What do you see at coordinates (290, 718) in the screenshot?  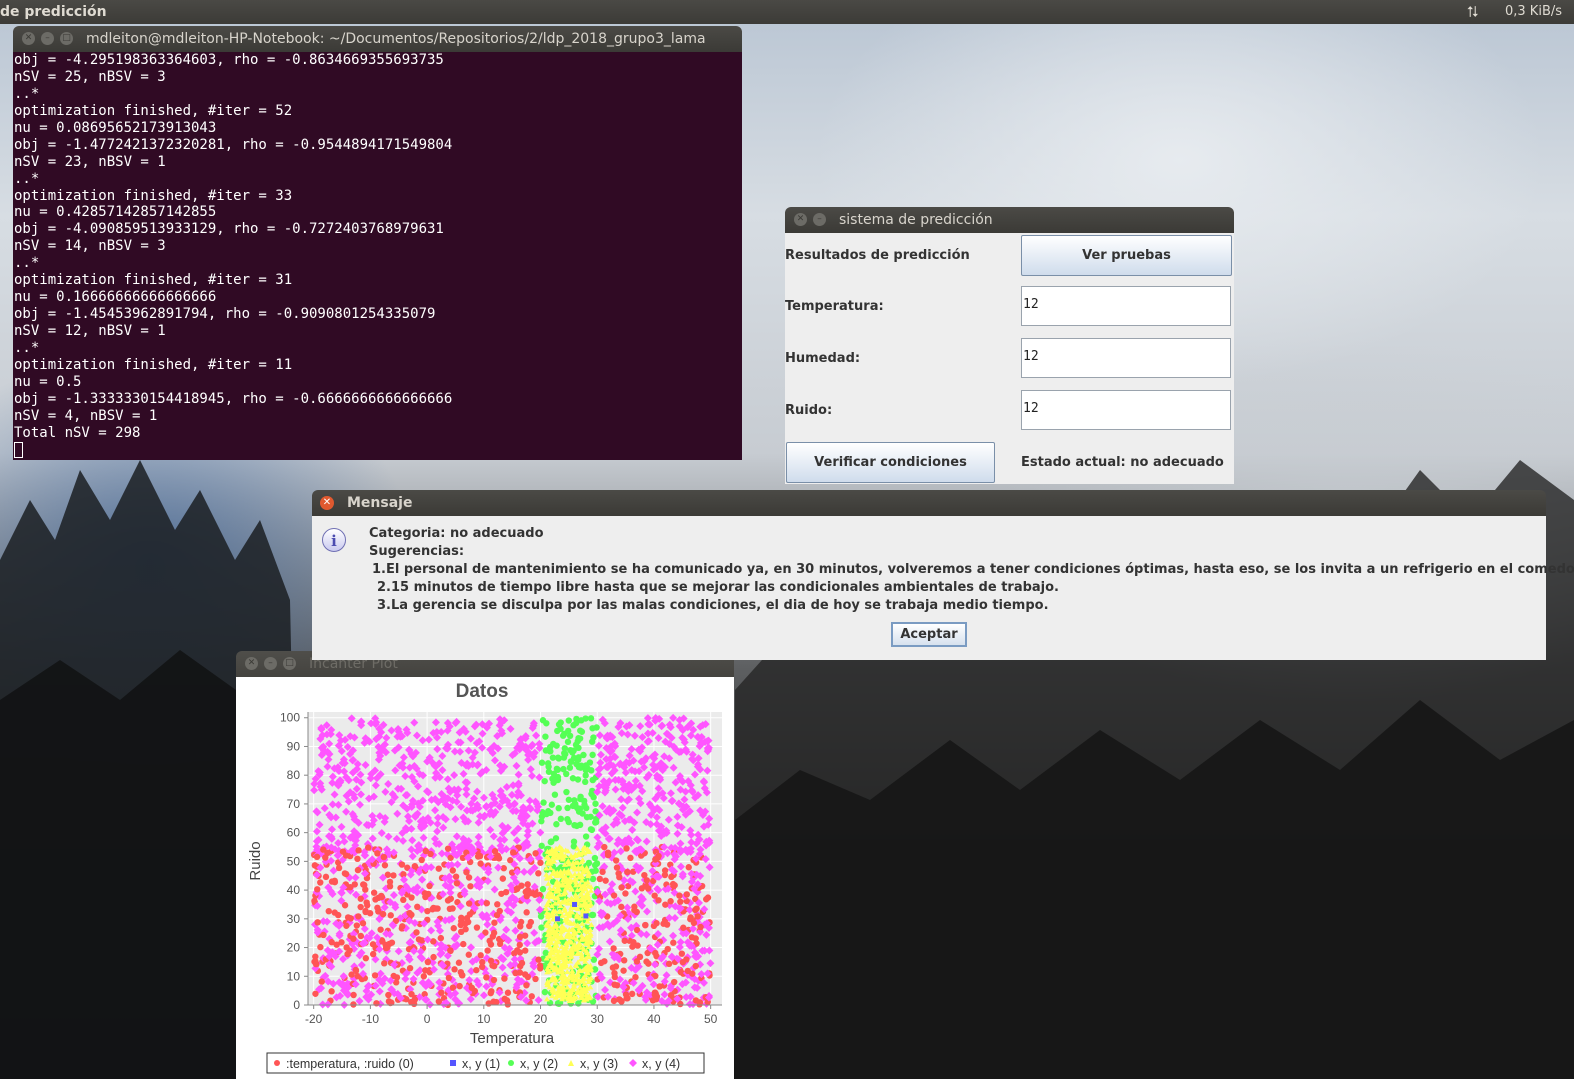 I see `y-tick-label: 100` at bounding box center [290, 718].